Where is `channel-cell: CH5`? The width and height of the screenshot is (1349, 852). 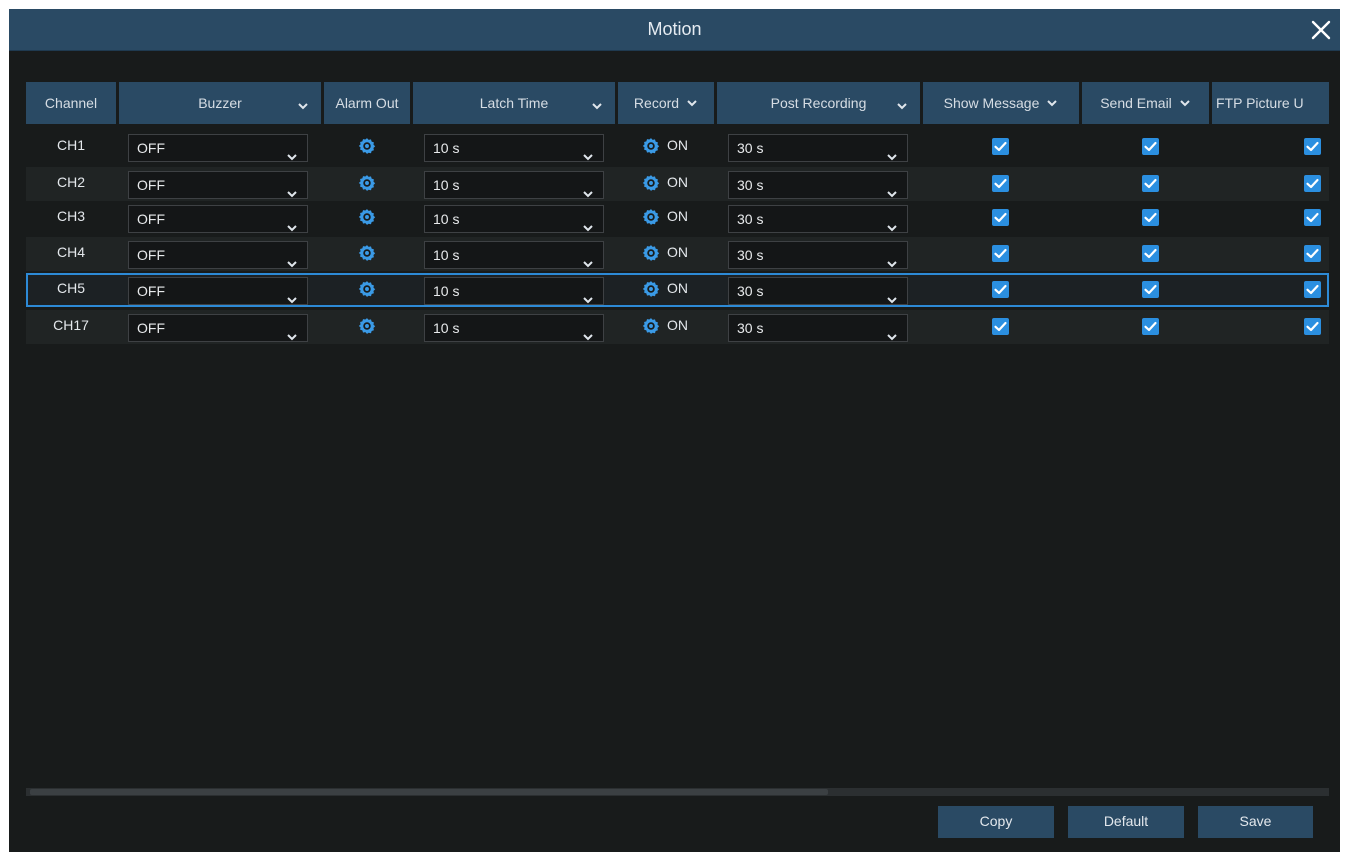
channel-cell: CH5 is located at coordinates (70, 288).